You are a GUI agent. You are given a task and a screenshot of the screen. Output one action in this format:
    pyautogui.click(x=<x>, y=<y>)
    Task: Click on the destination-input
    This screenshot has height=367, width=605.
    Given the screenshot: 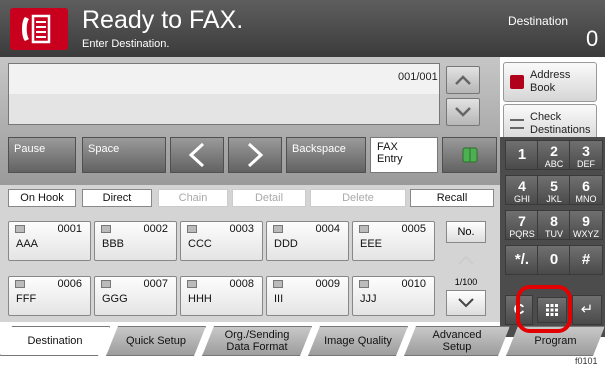 What is the action you would take?
    pyautogui.click(x=224, y=94)
    